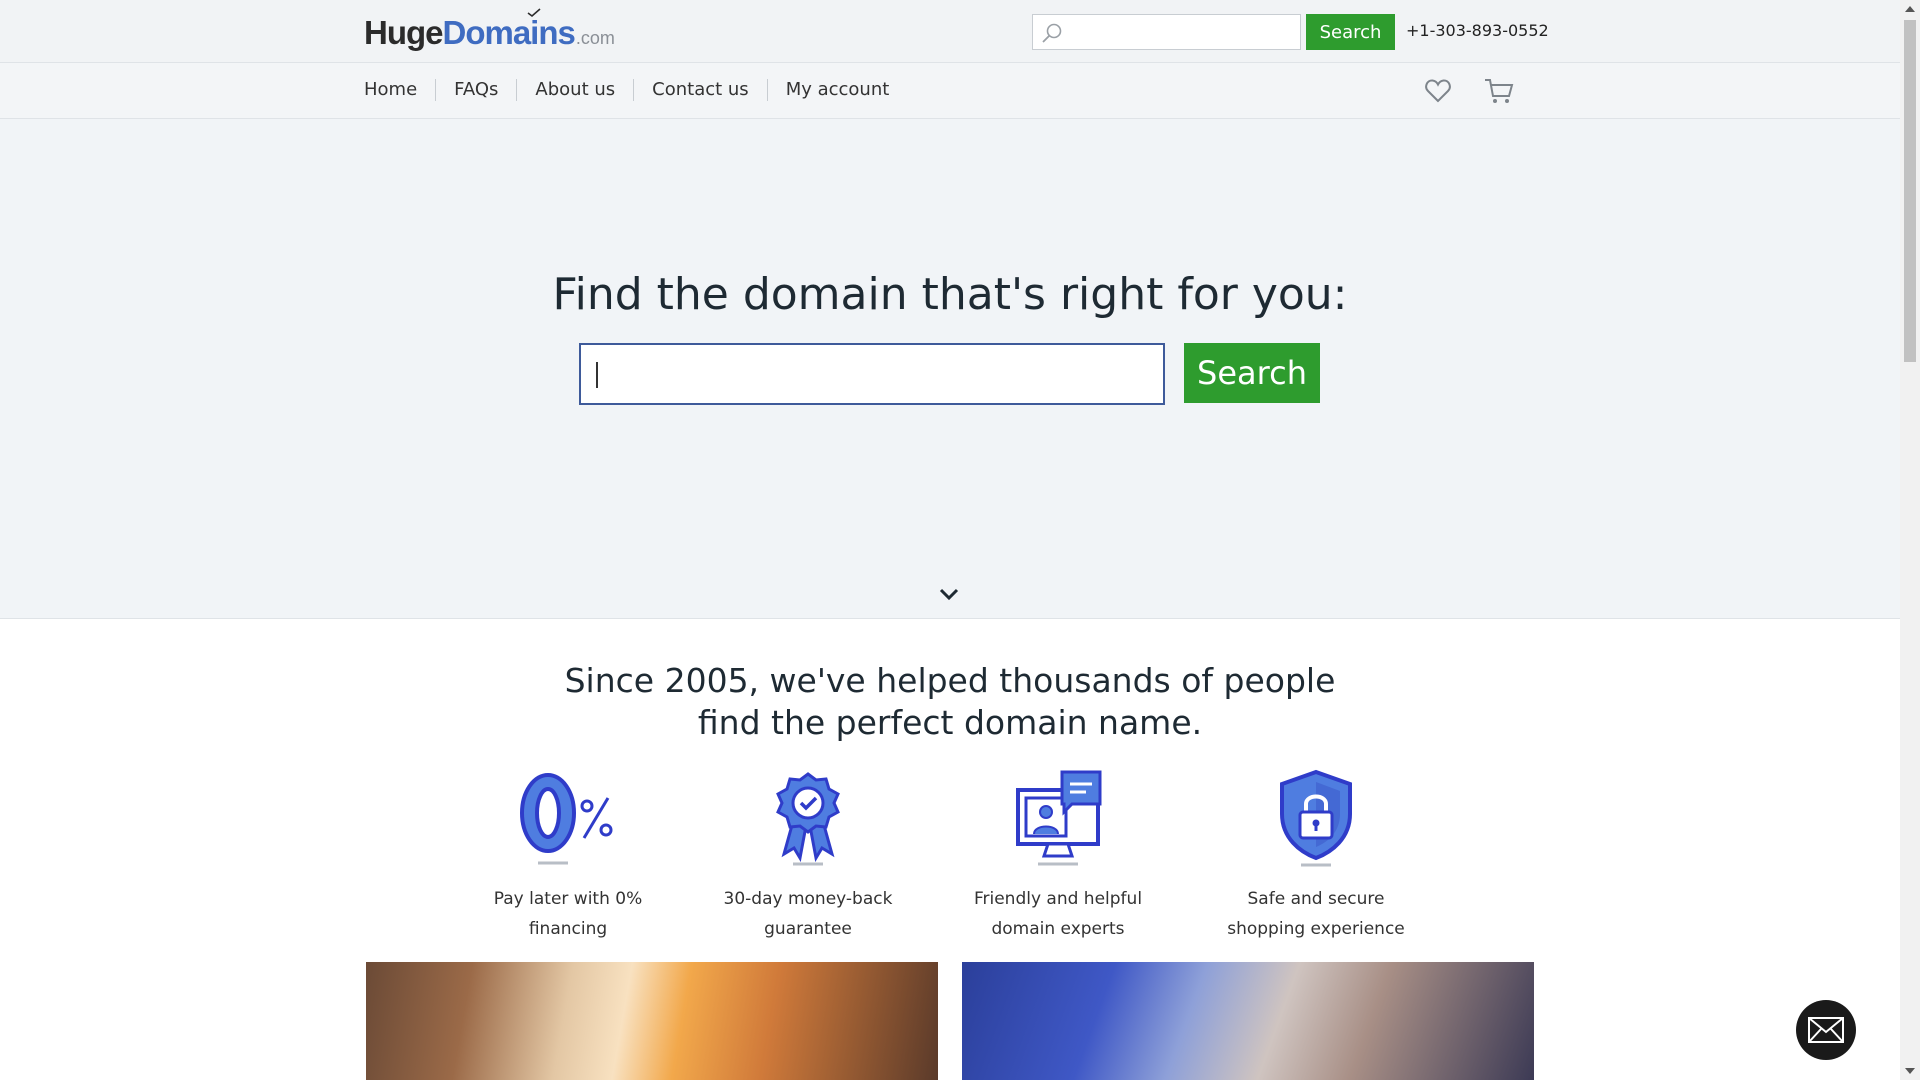 The width and height of the screenshot is (1920, 1080). I want to click on domain-search-button: Search, so click(1252, 373).